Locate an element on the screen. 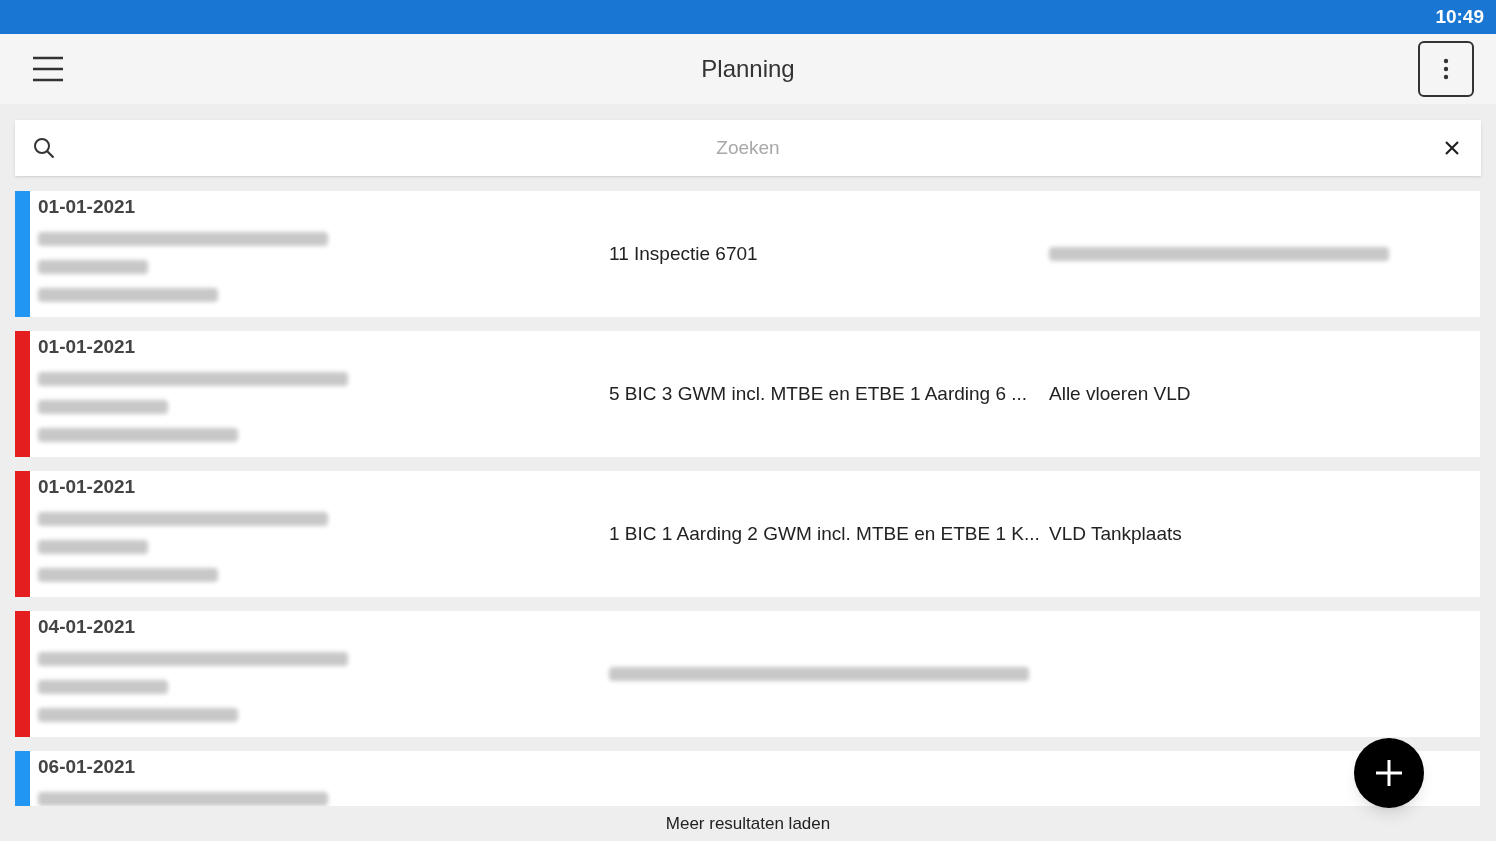 The width and height of the screenshot is (1496, 841). more-options-button is located at coordinates (1446, 69).